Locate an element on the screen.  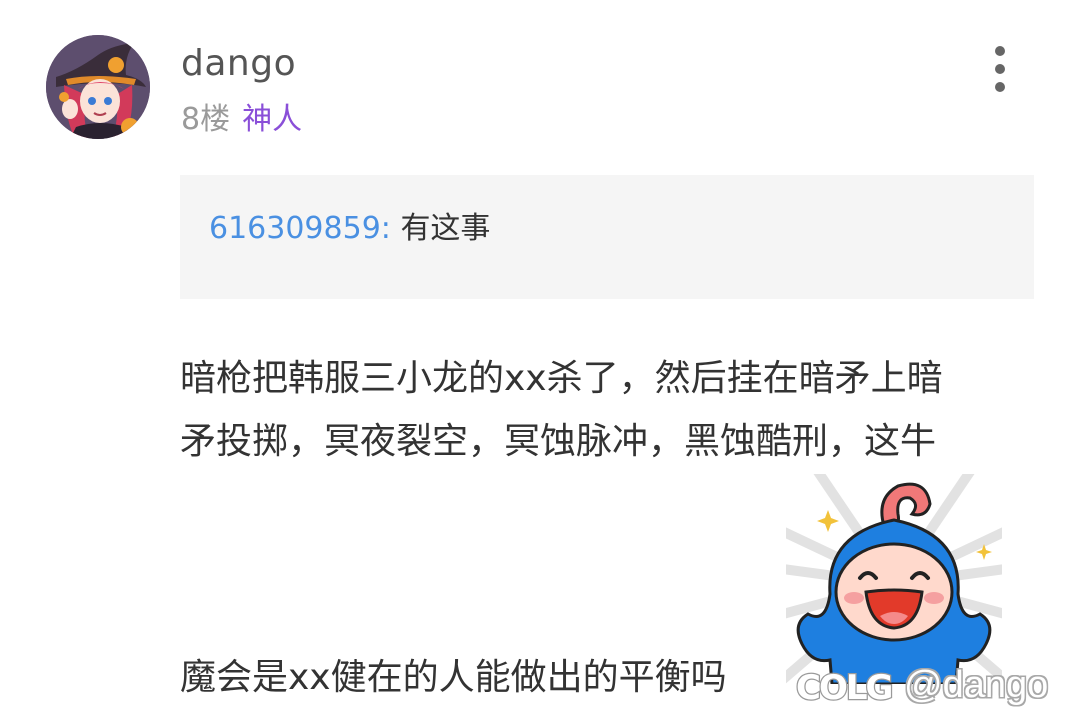
sticker-image is located at coordinates (894, 579).